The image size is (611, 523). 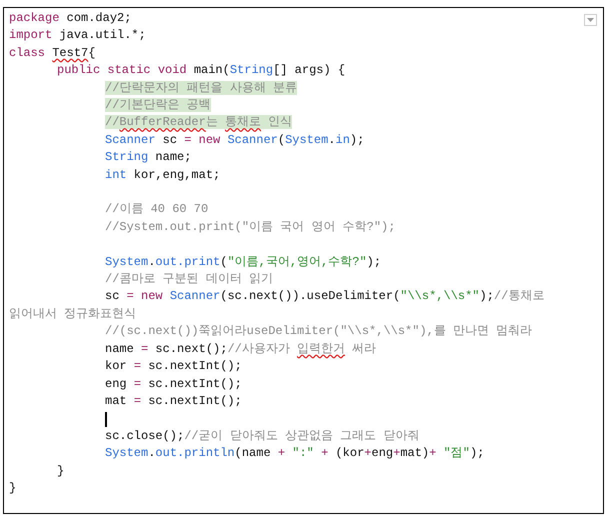 I want to click on code-line: //(sc.next())쭉읽어라useDelimiter("\\s*,\\s*"),를 만나면 멈춰라, so click(x=318, y=331).